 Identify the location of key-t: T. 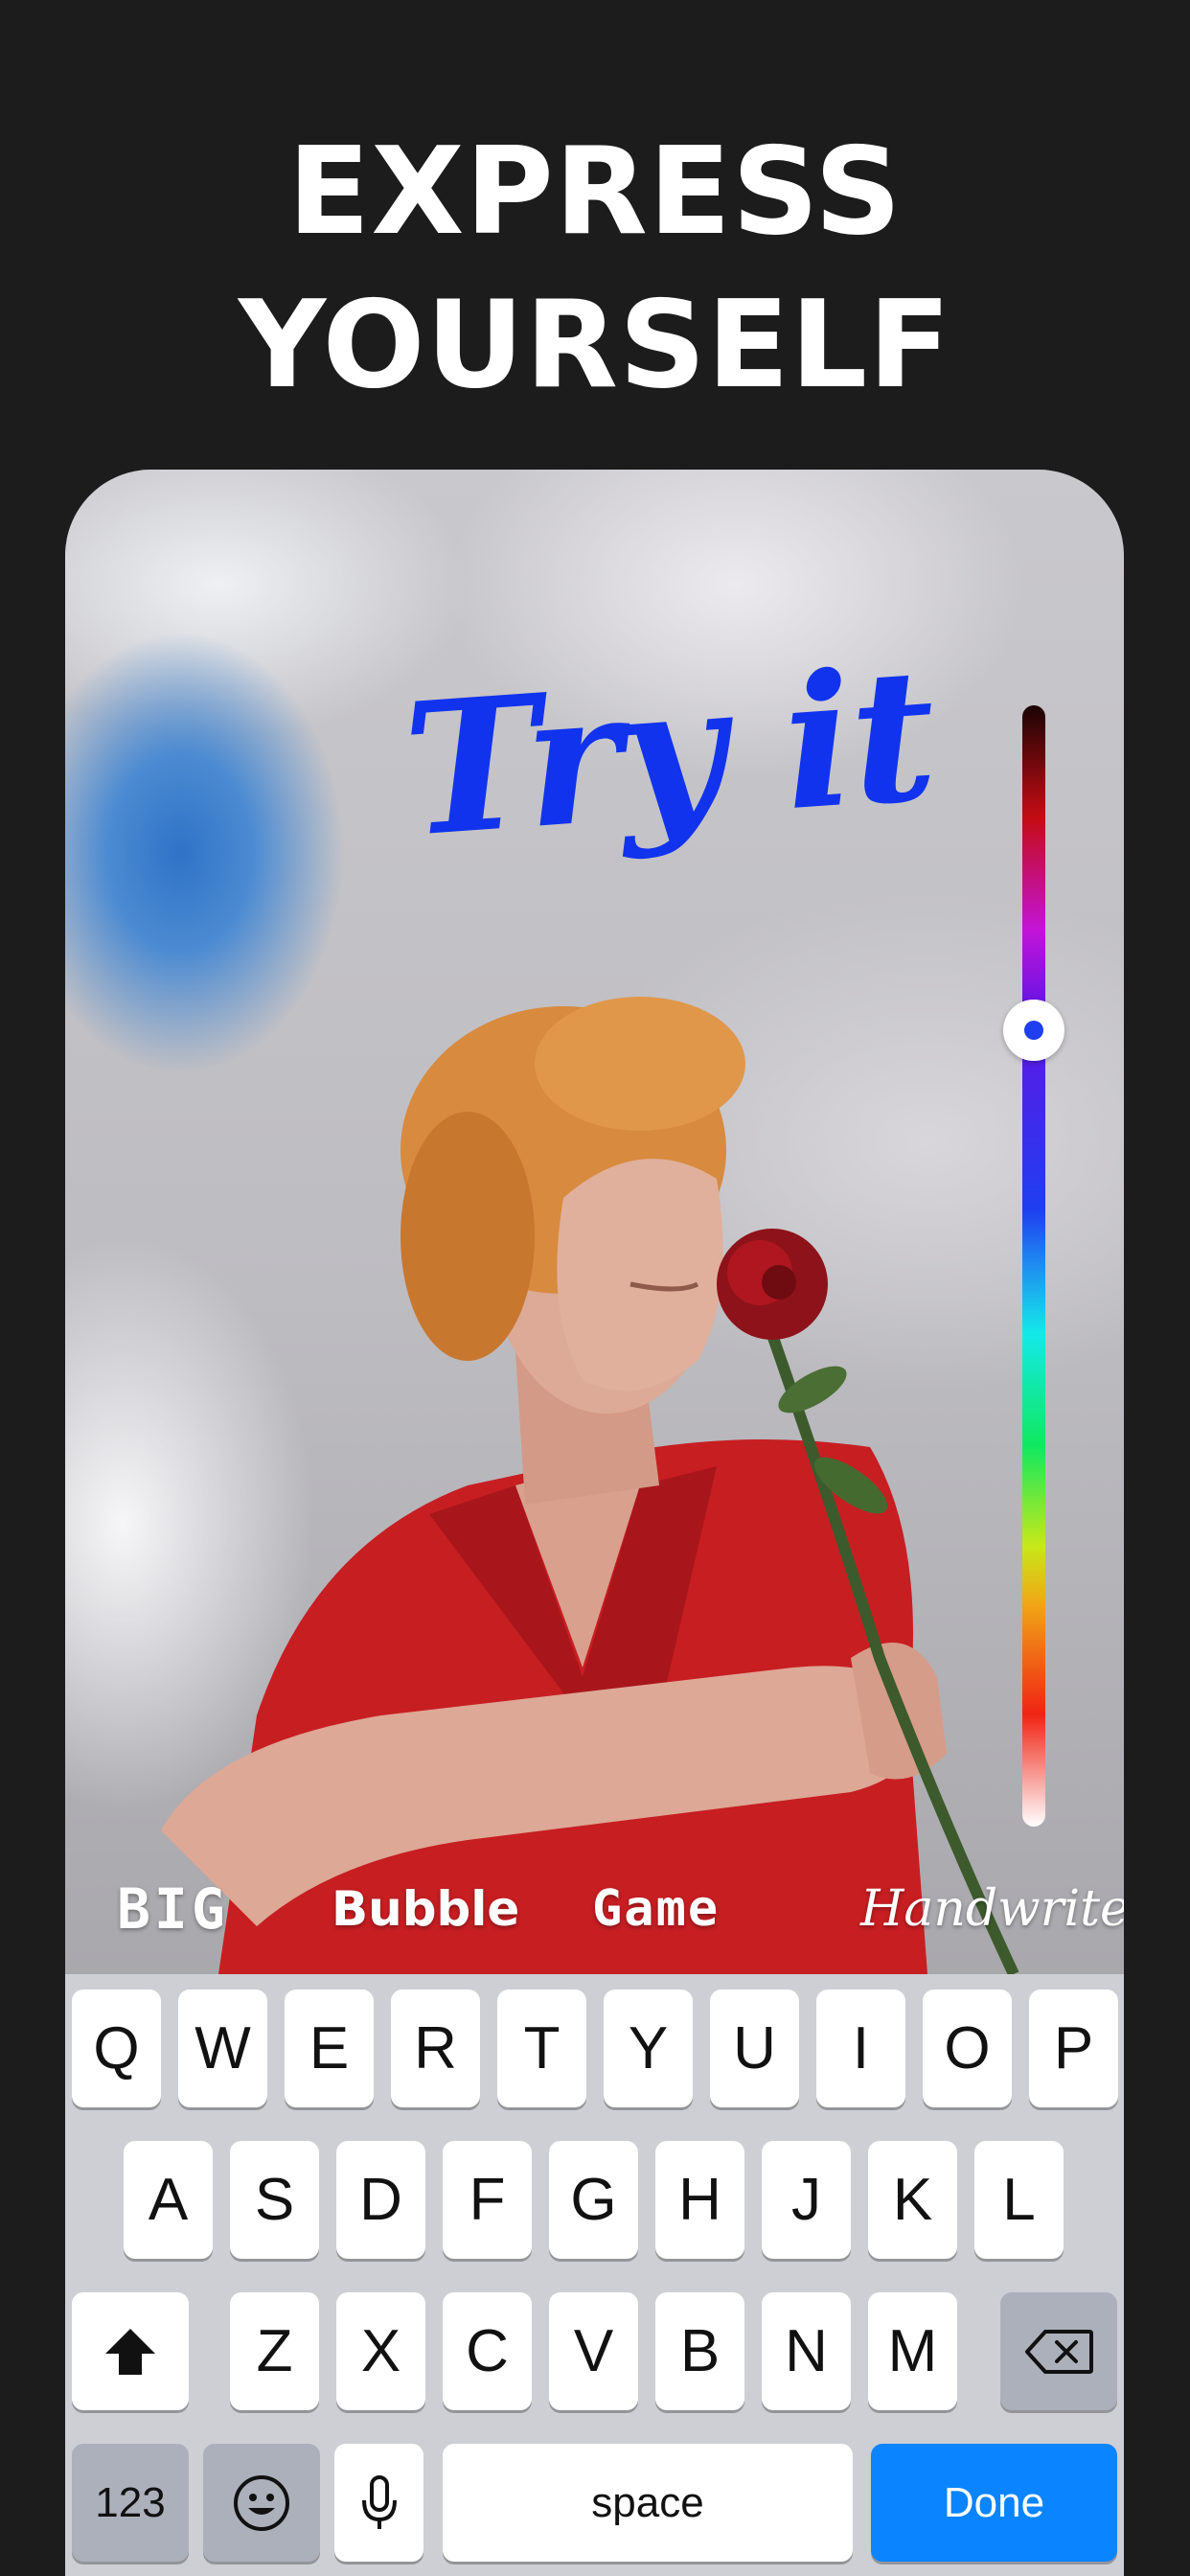
(542, 2048).